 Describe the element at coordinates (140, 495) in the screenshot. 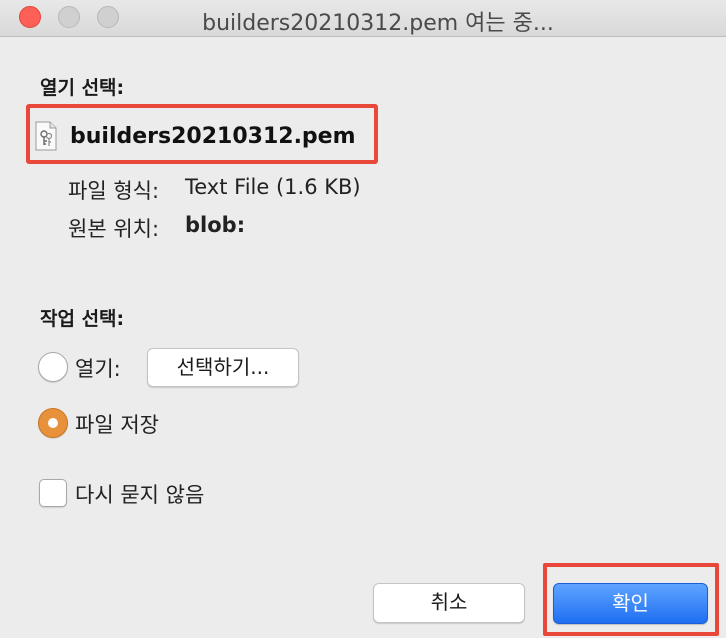

I see `dont-ask-label: 다시 묻지 않음` at that location.